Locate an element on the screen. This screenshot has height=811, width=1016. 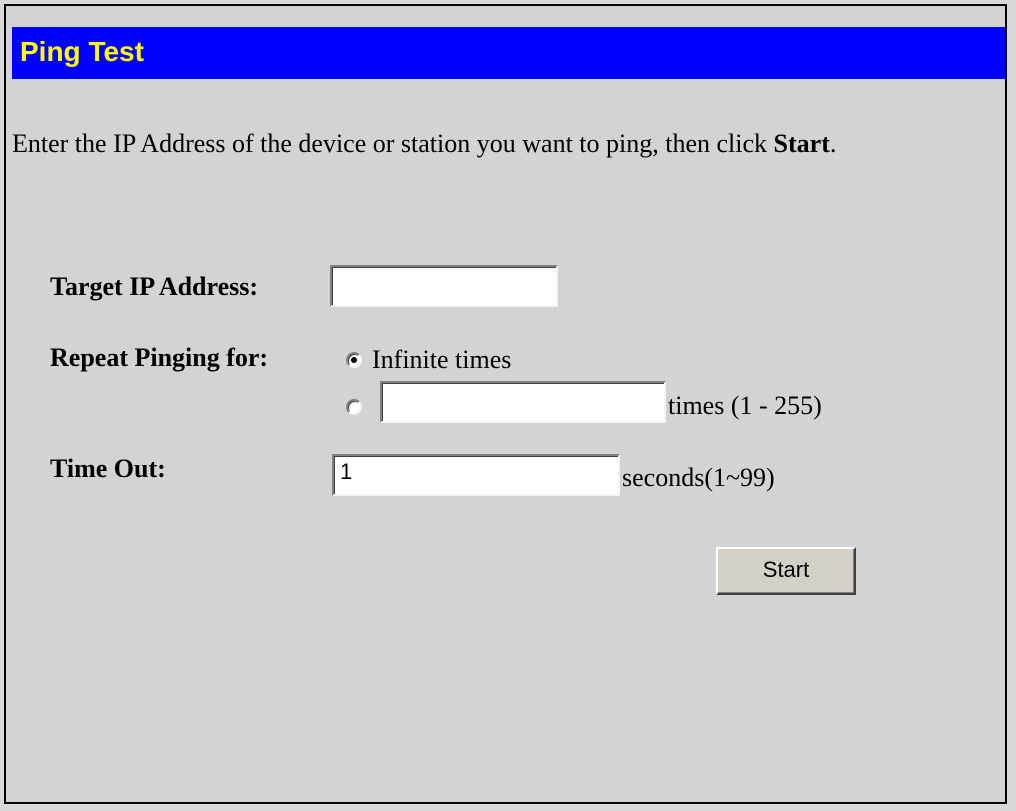
radio-selected-dot is located at coordinates (354, 360).